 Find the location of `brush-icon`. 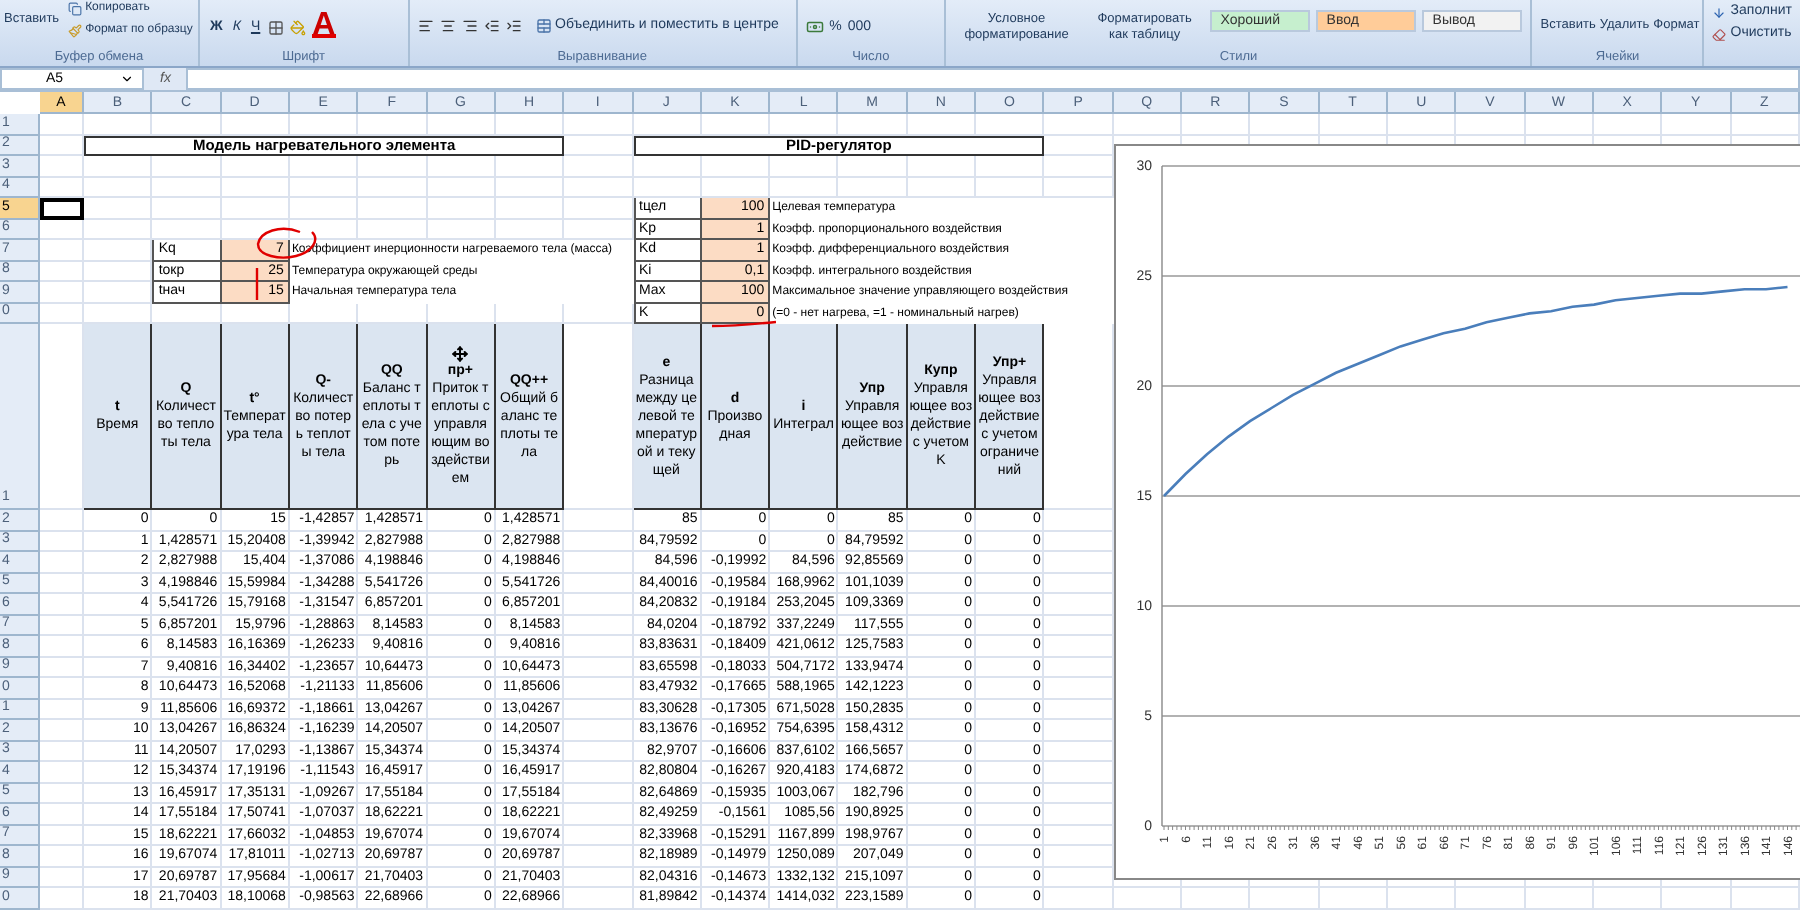

brush-icon is located at coordinates (74, 30).